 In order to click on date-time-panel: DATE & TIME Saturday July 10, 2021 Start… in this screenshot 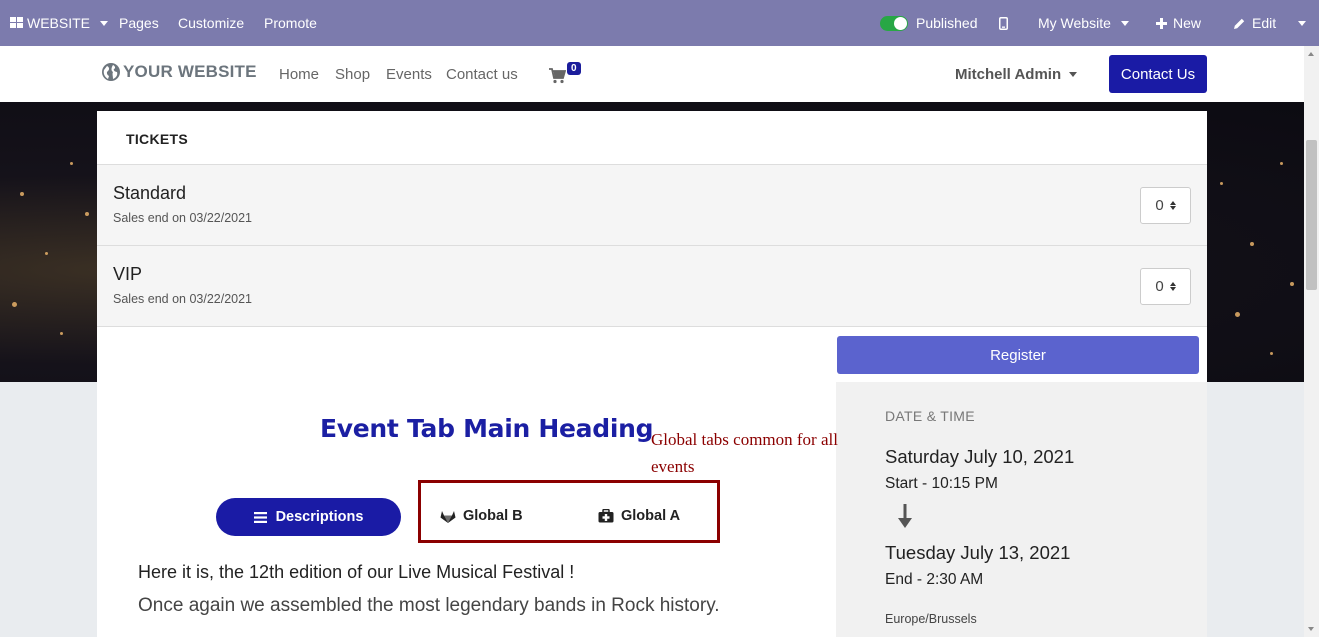, I will do `click(1021, 509)`.